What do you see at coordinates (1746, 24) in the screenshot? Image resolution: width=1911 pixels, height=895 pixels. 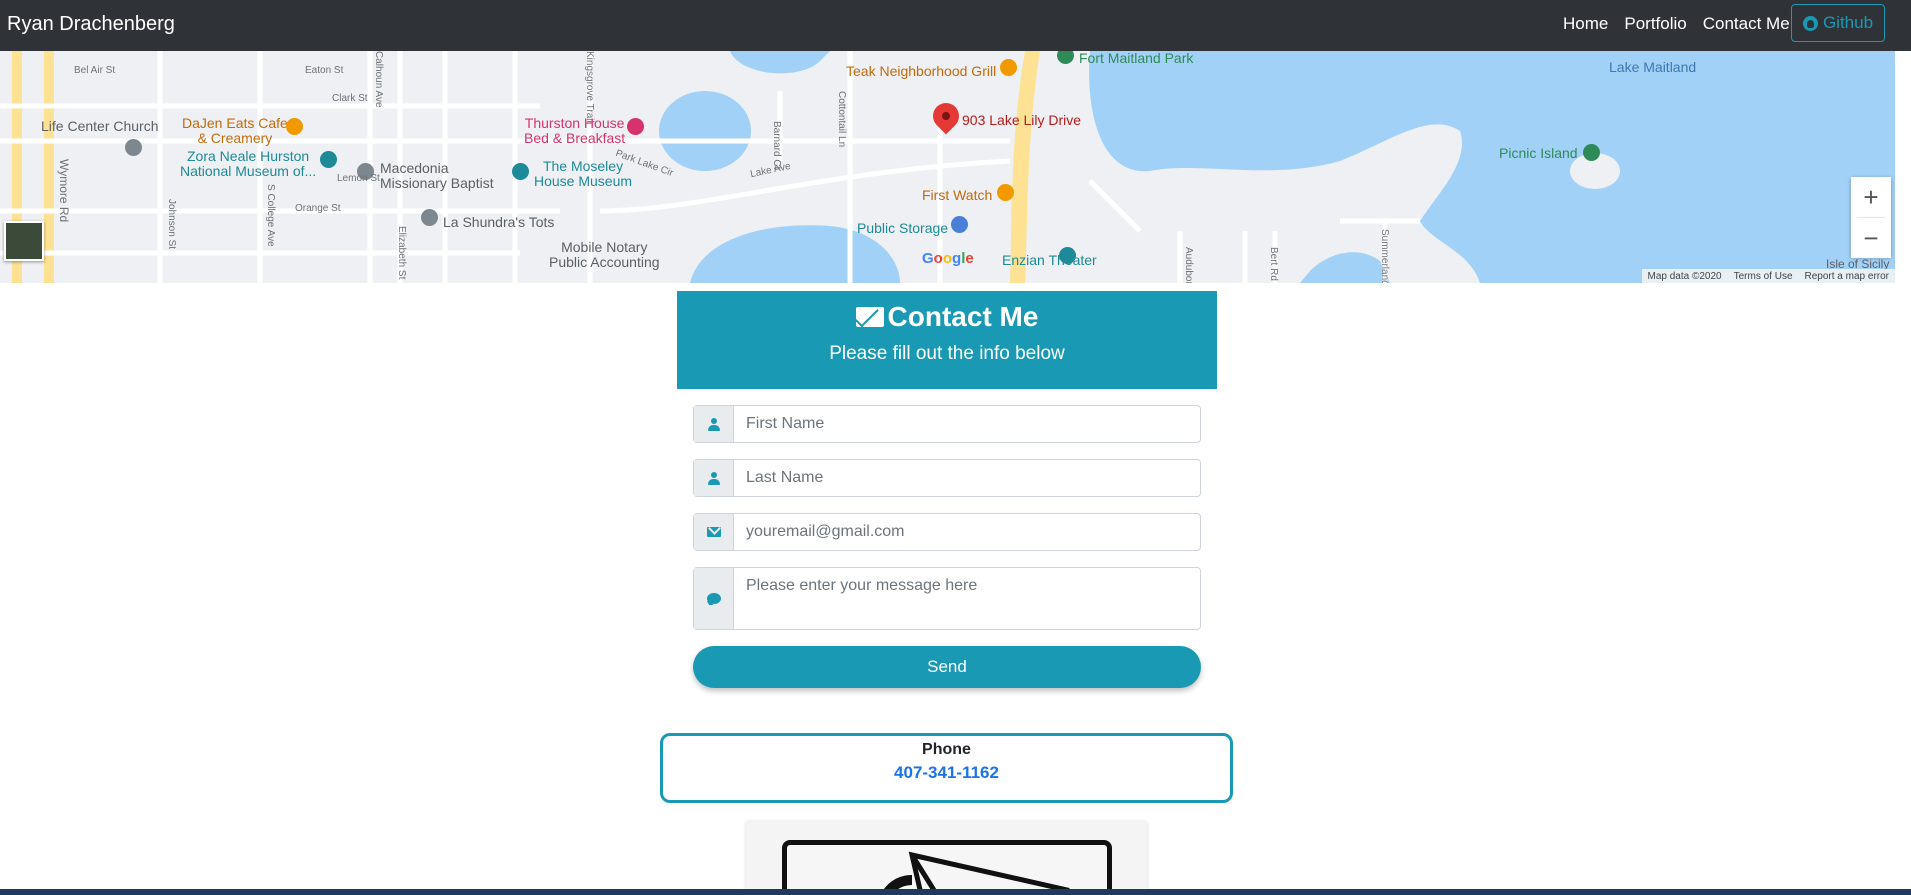 I see `nav-contact-link: Contact Me` at bounding box center [1746, 24].